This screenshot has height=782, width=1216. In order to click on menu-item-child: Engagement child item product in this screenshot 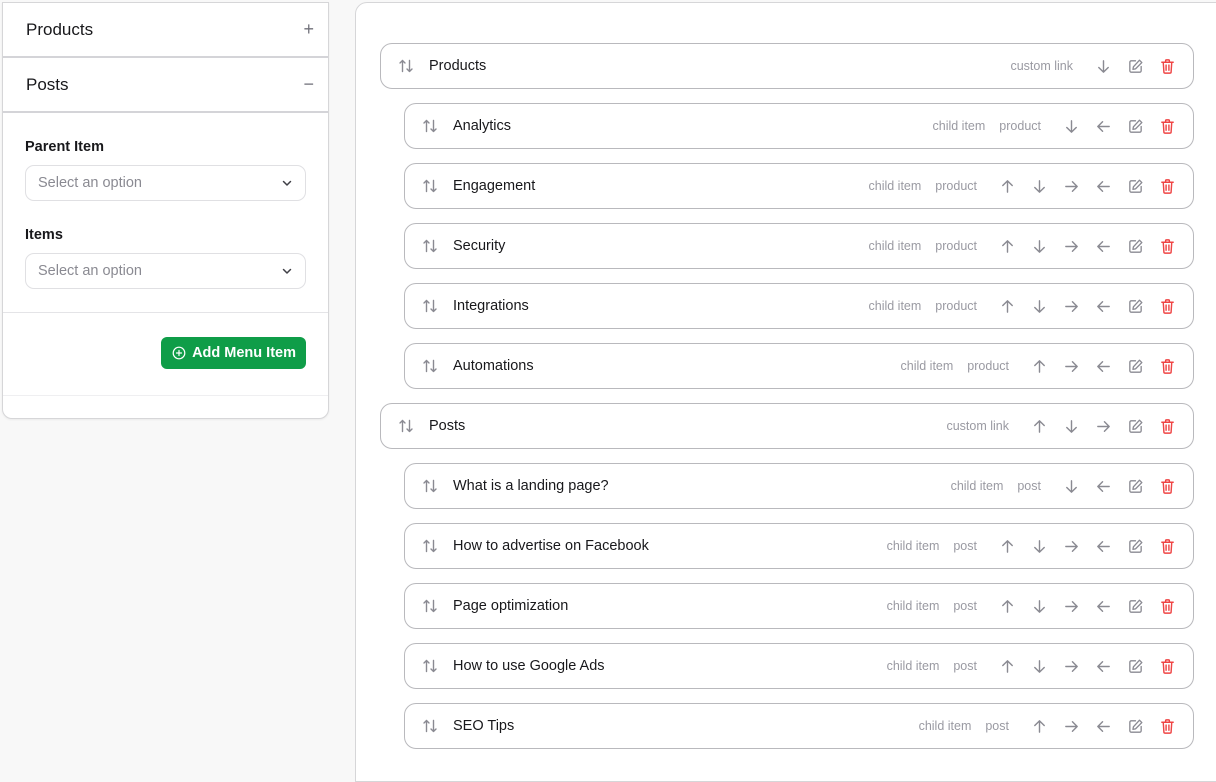, I will do `click(799, 186)`.